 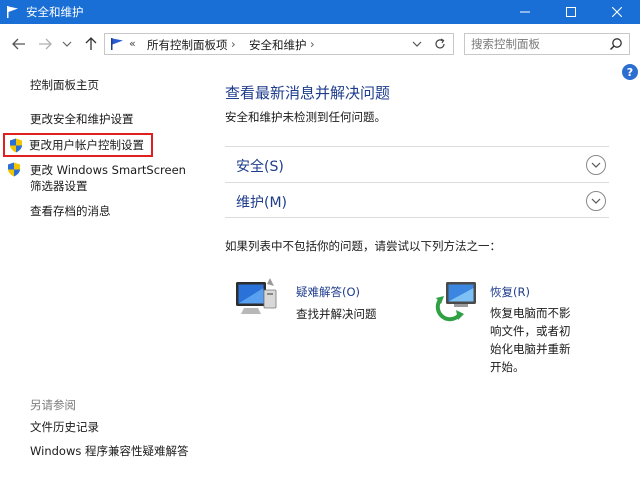 I want to click on expand-security-button, so click(x=596, y=165).